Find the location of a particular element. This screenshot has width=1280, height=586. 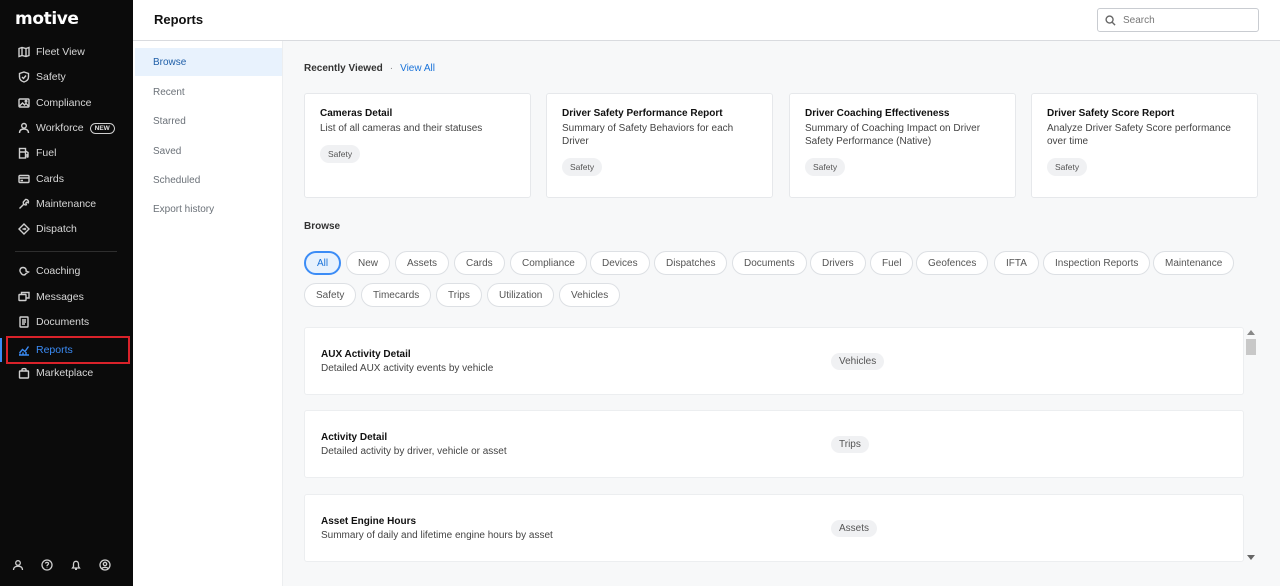

nav-item-messages: Messages is located at coordinates (68, 297).